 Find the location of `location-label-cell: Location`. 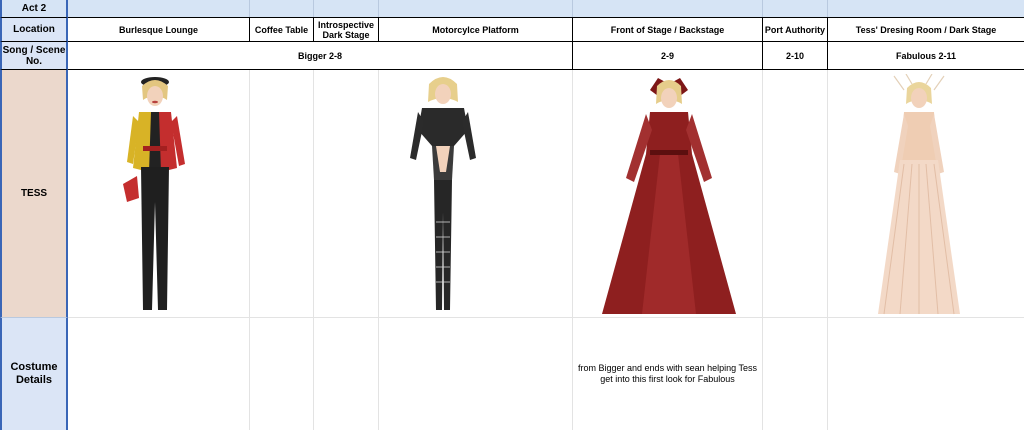

location-label-cell: Location is located at coordinates (34, 29).